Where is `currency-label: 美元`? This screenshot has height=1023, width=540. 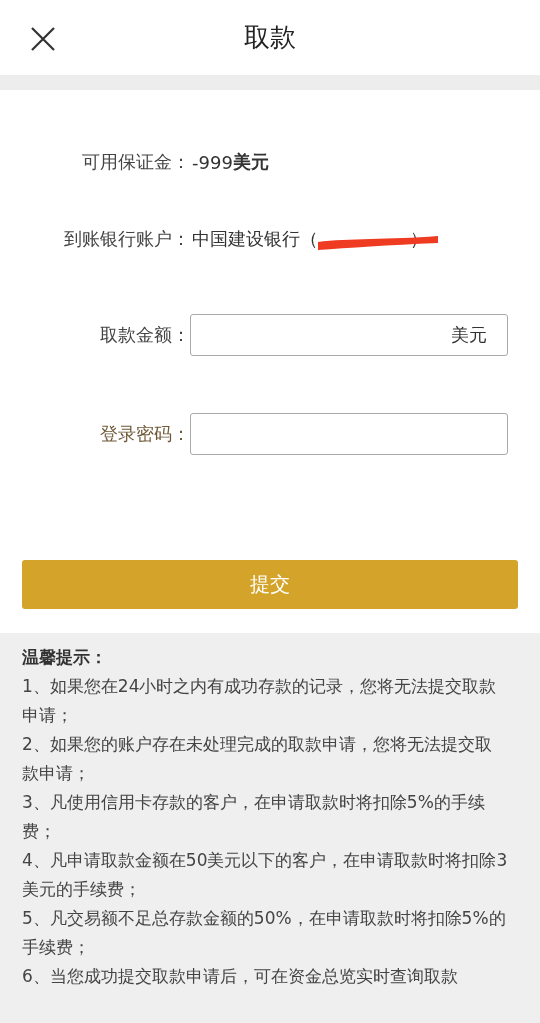
currency-label: 美元 is located at coordinates (250, 162).